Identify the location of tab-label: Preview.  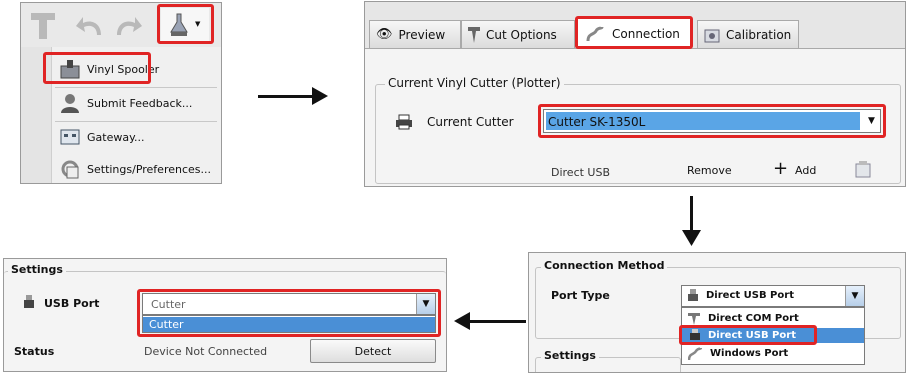
(422, 34).